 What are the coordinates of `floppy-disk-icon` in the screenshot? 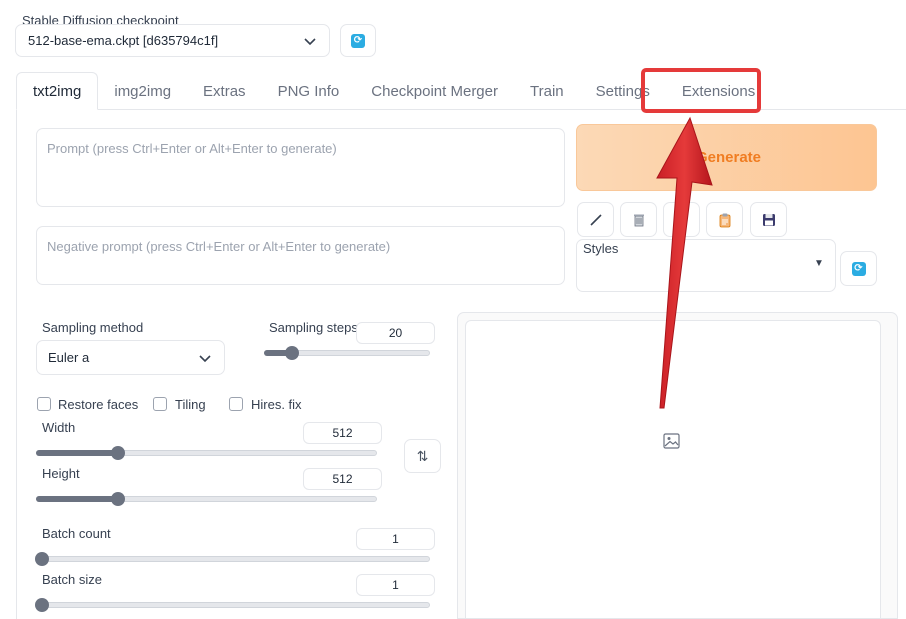 It's located at (768, 219).